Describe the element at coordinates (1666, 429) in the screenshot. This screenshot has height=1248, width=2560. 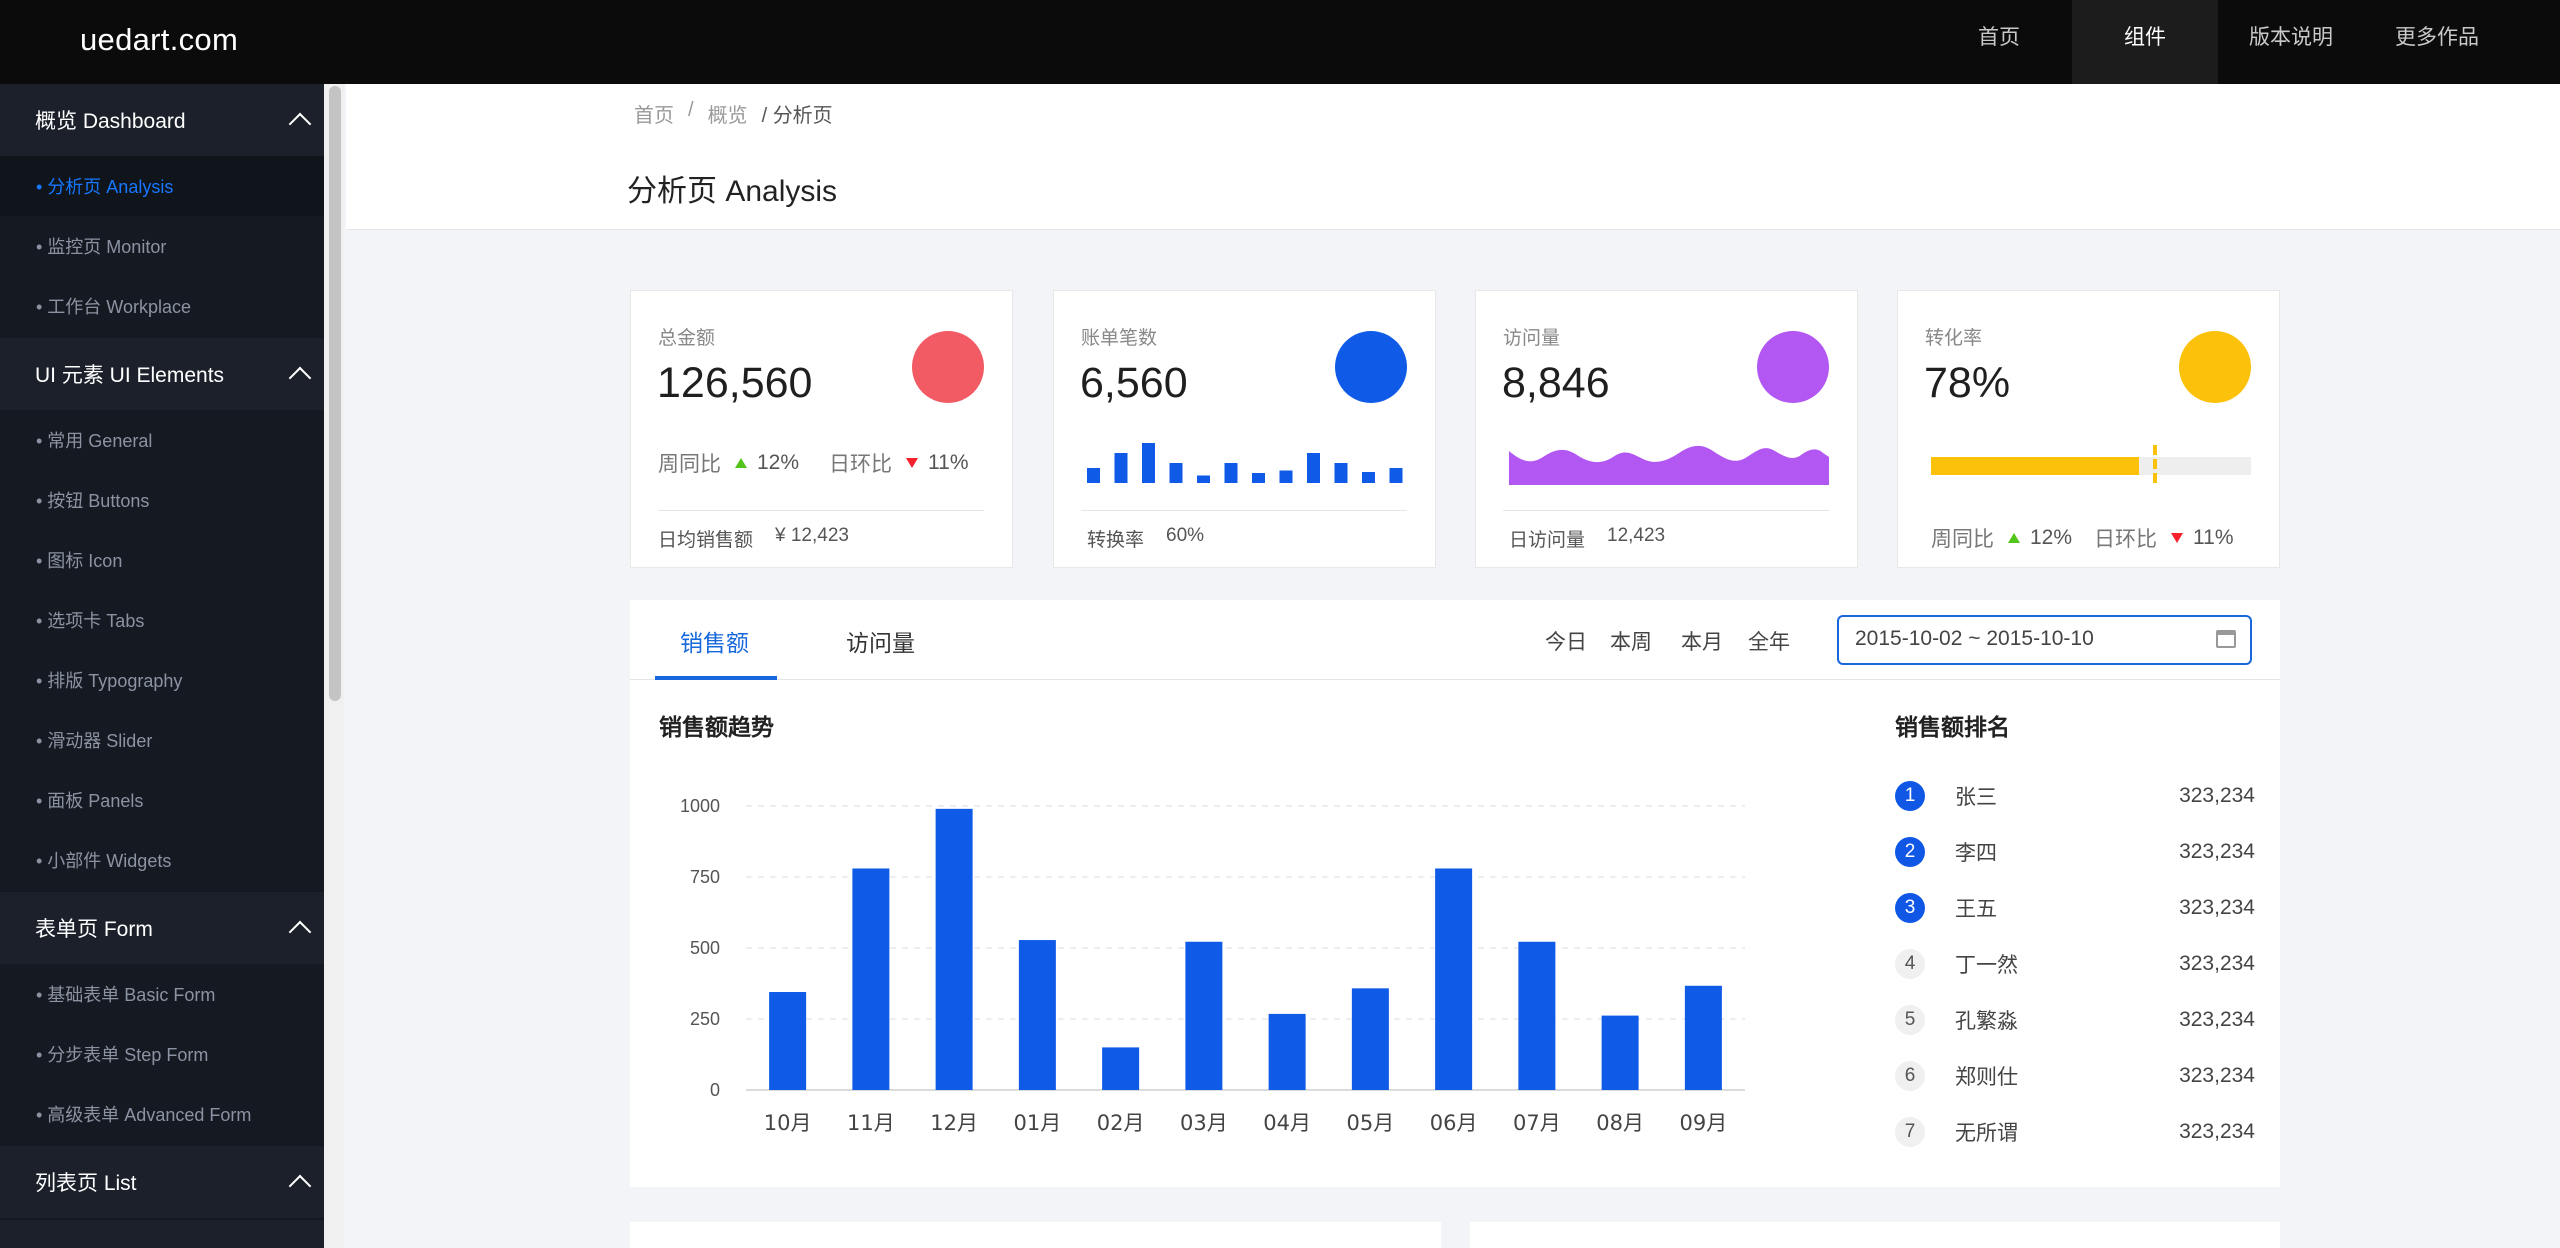
I see `stat-card-visits: 访问量 8,846 日访问量 12,423` at that location.